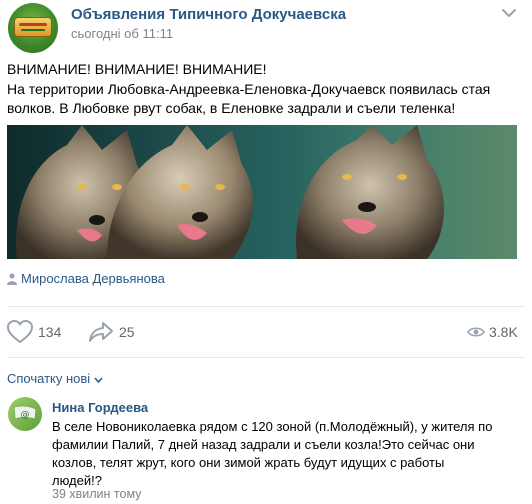 Image resolution: width=532 pixels, height=504 pixels. I want to click on views-counter: 3.8K, so click(497, 332).